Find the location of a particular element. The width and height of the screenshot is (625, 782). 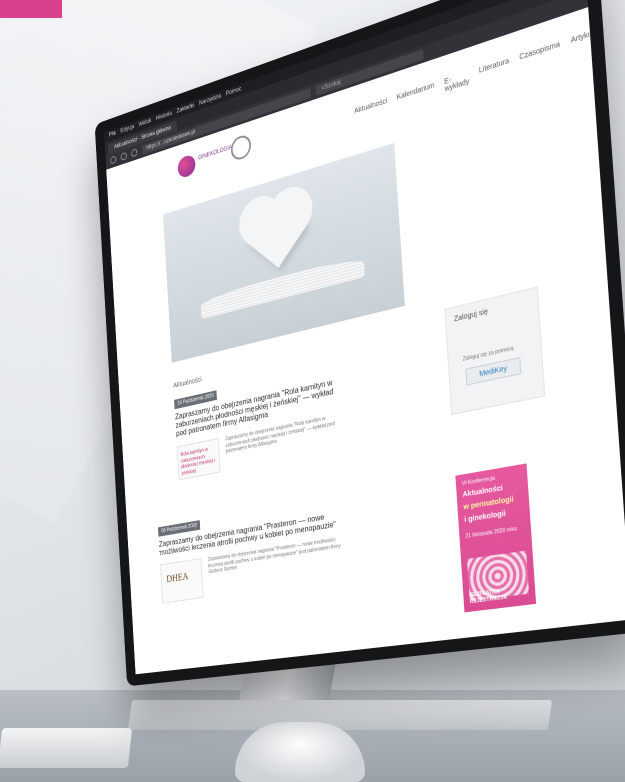

ad-kicker: VI Konferencja is located at coordinates (478, 481).